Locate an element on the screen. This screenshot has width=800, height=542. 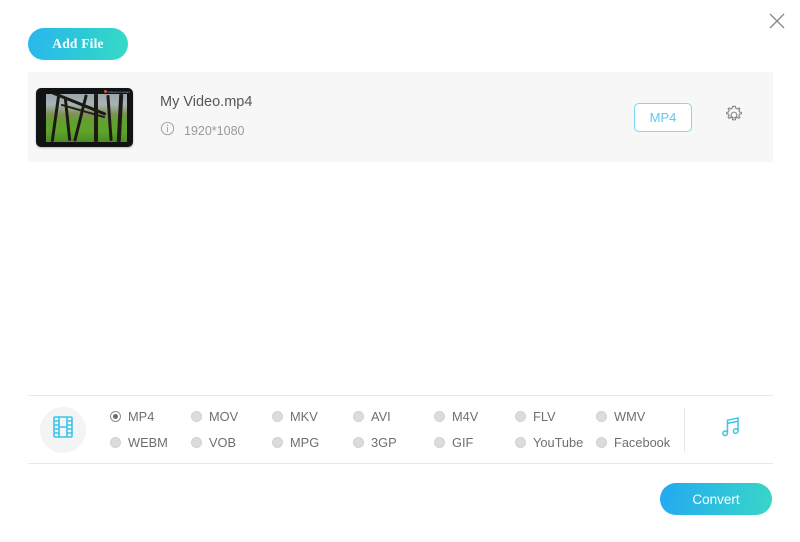
add-file-toolbar: Add File is located at coordinates (78, 44).